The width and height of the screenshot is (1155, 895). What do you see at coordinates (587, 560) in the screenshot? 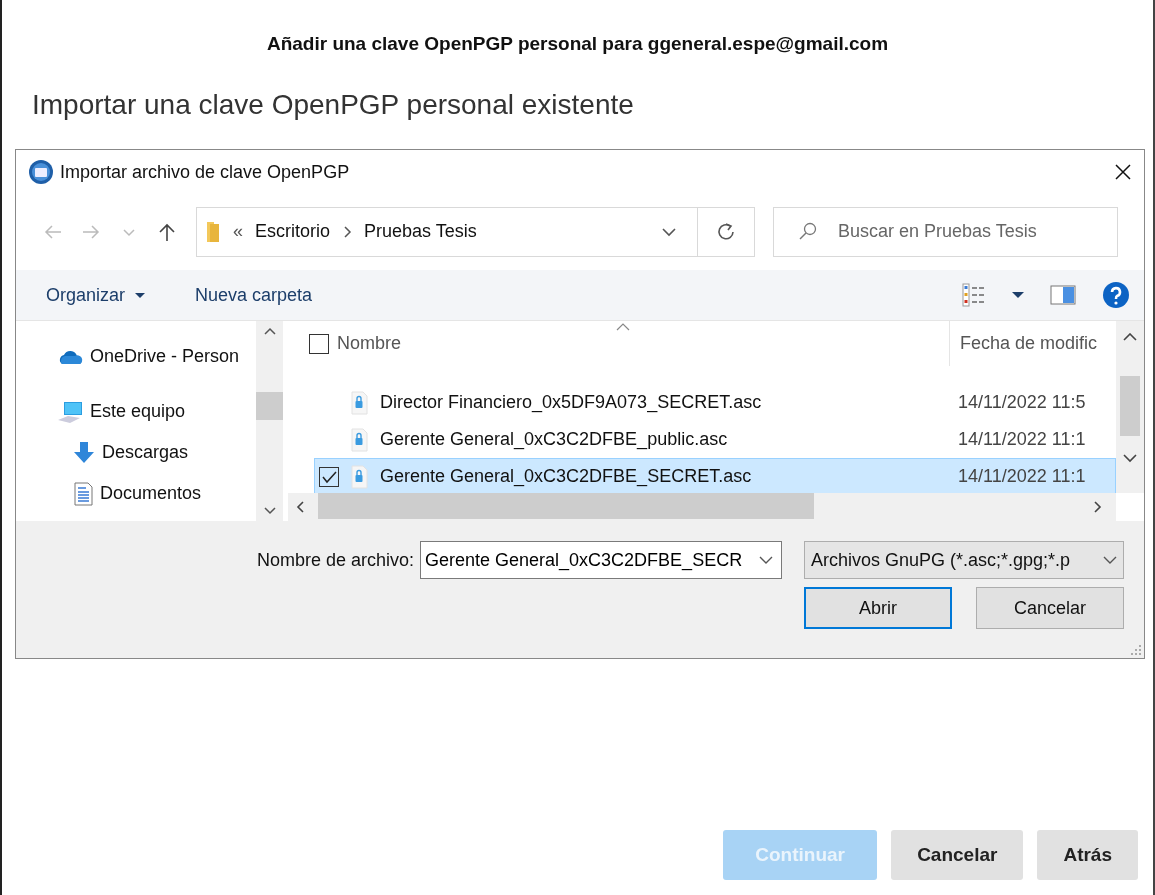
I see `file-name-input: Gerente General_0xC3C2DFBE_SECR` at bounding box center [587, 560].